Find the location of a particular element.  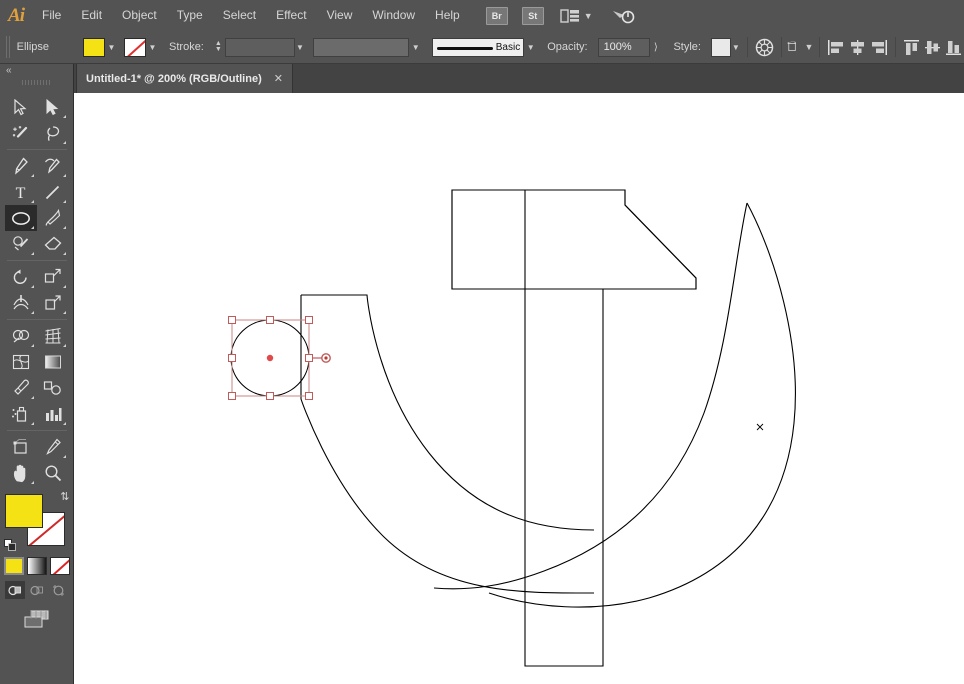

menu-view: View is located at coordinates (340, 15).